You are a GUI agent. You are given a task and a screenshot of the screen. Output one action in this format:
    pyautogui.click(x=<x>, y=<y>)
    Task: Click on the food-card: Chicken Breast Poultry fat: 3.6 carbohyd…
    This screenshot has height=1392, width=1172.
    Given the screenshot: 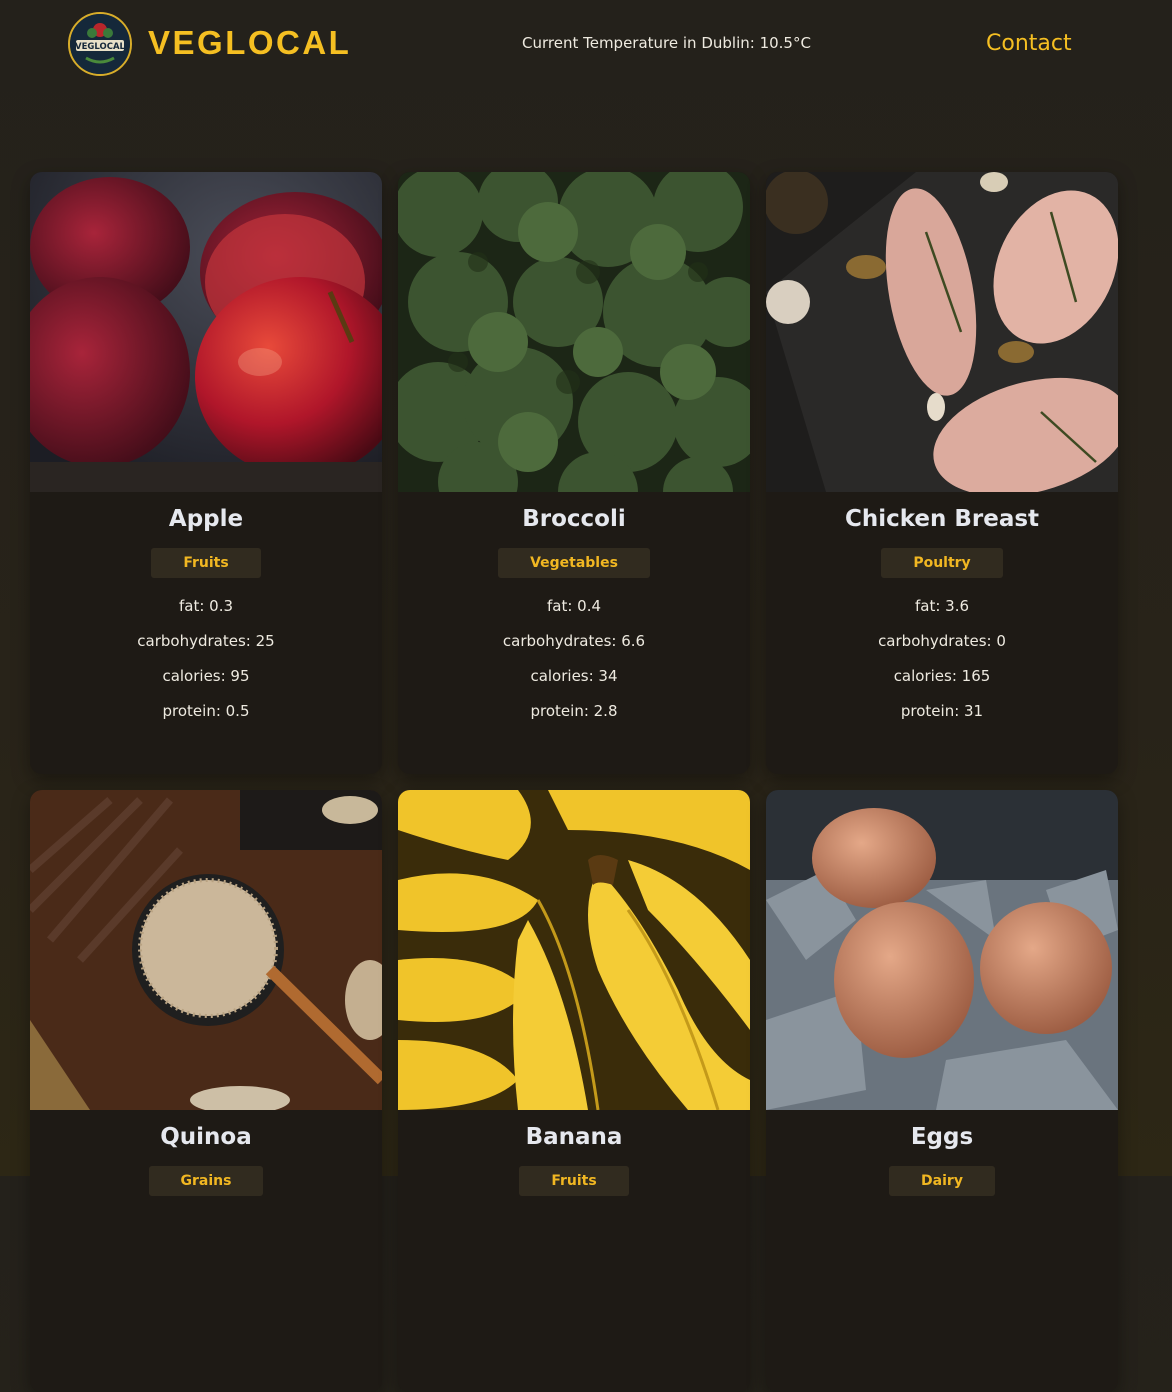 What is the action you would take?
    pyautogui.click(x=942, y=473)
    